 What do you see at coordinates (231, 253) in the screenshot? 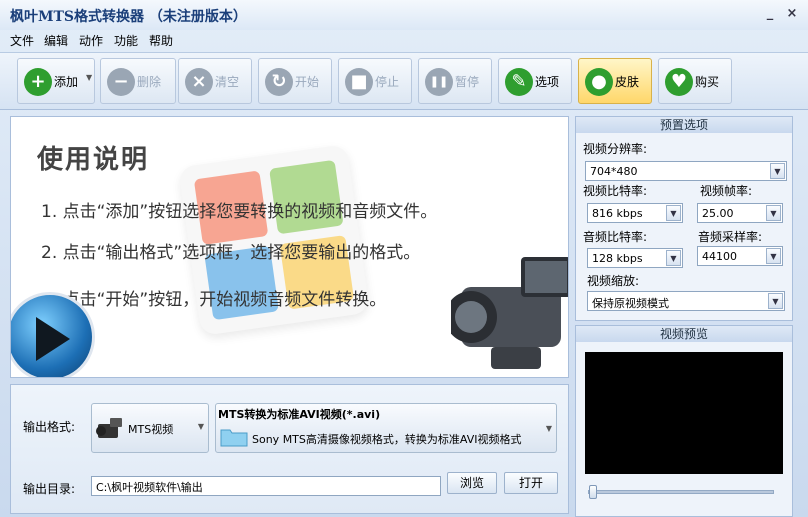
I see `instruction-step-2: 2. 点击“输出格式”选项框，选择您要输出的格式。` at bounding box center [231, 253].